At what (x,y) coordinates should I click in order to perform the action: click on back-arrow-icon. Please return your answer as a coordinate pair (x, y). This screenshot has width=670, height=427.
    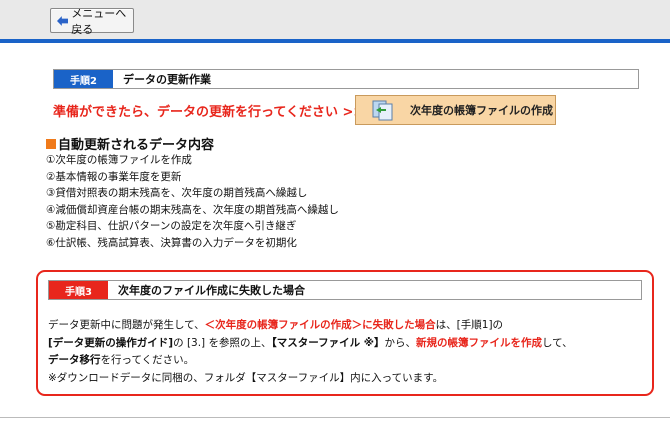
    Looking at the image, I should click on (63, 20).